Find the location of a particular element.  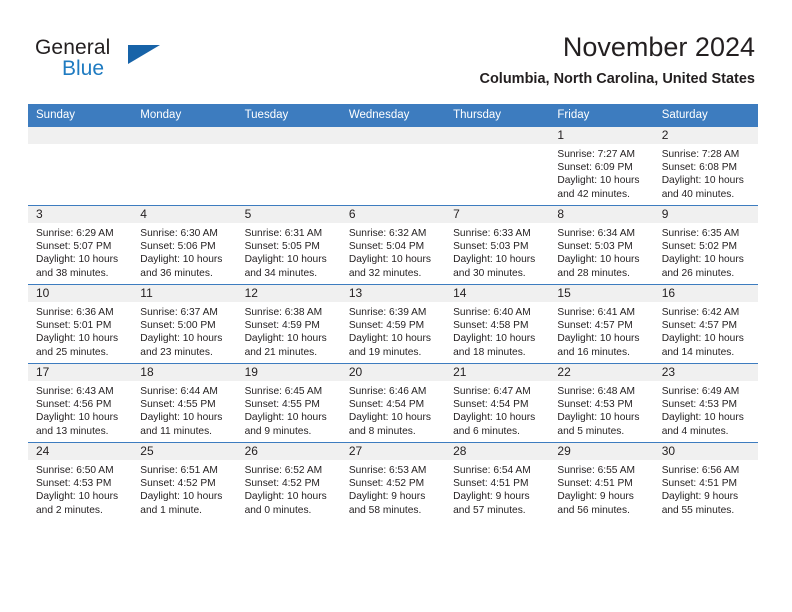

daylight-text-line2: and 1 minute. is located at coordinates (171, 510).